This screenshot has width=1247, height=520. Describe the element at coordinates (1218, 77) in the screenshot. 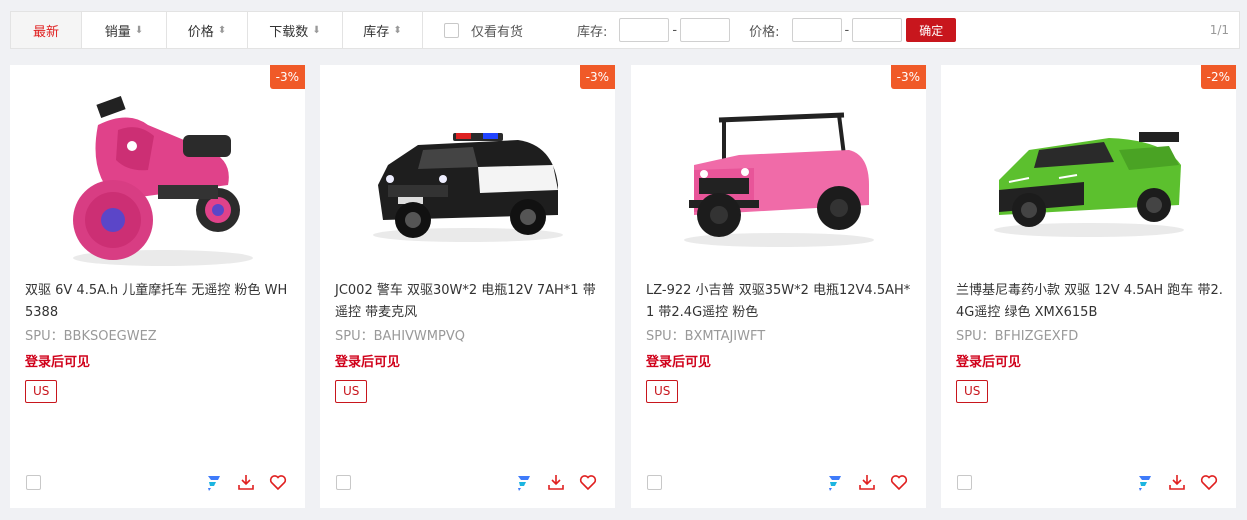

I see `discount-badge: -2%` at that location.